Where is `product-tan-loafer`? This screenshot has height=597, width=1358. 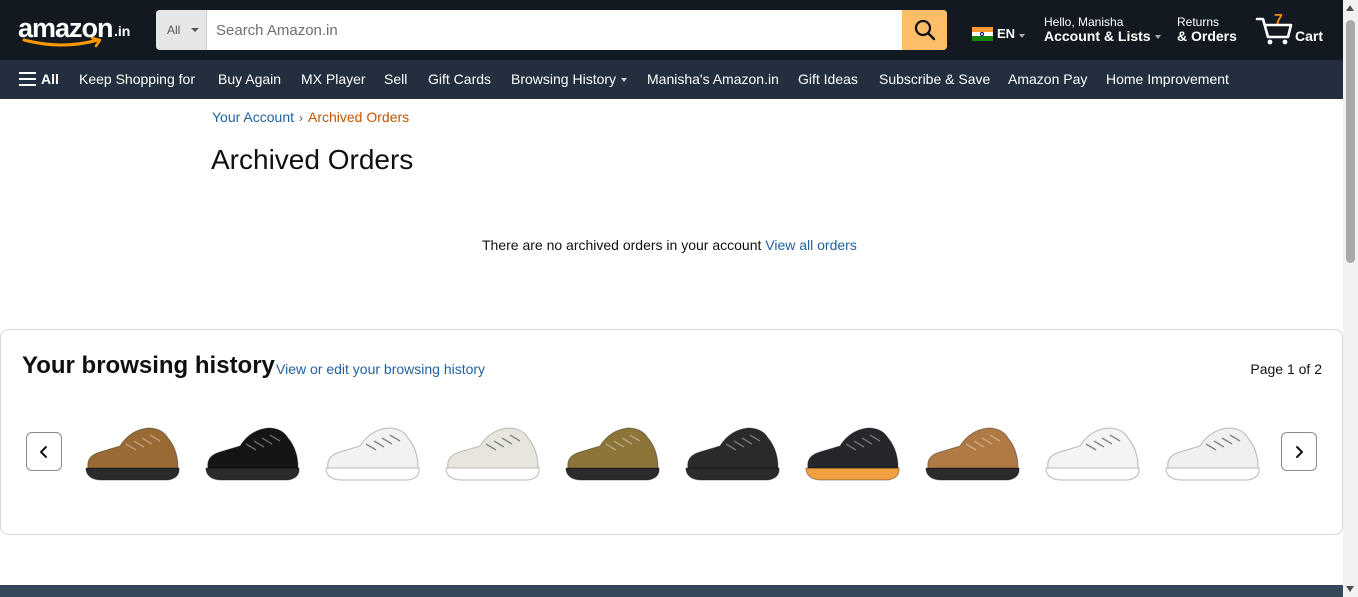 product-tan-loafer is located at coordinates (972, 453).